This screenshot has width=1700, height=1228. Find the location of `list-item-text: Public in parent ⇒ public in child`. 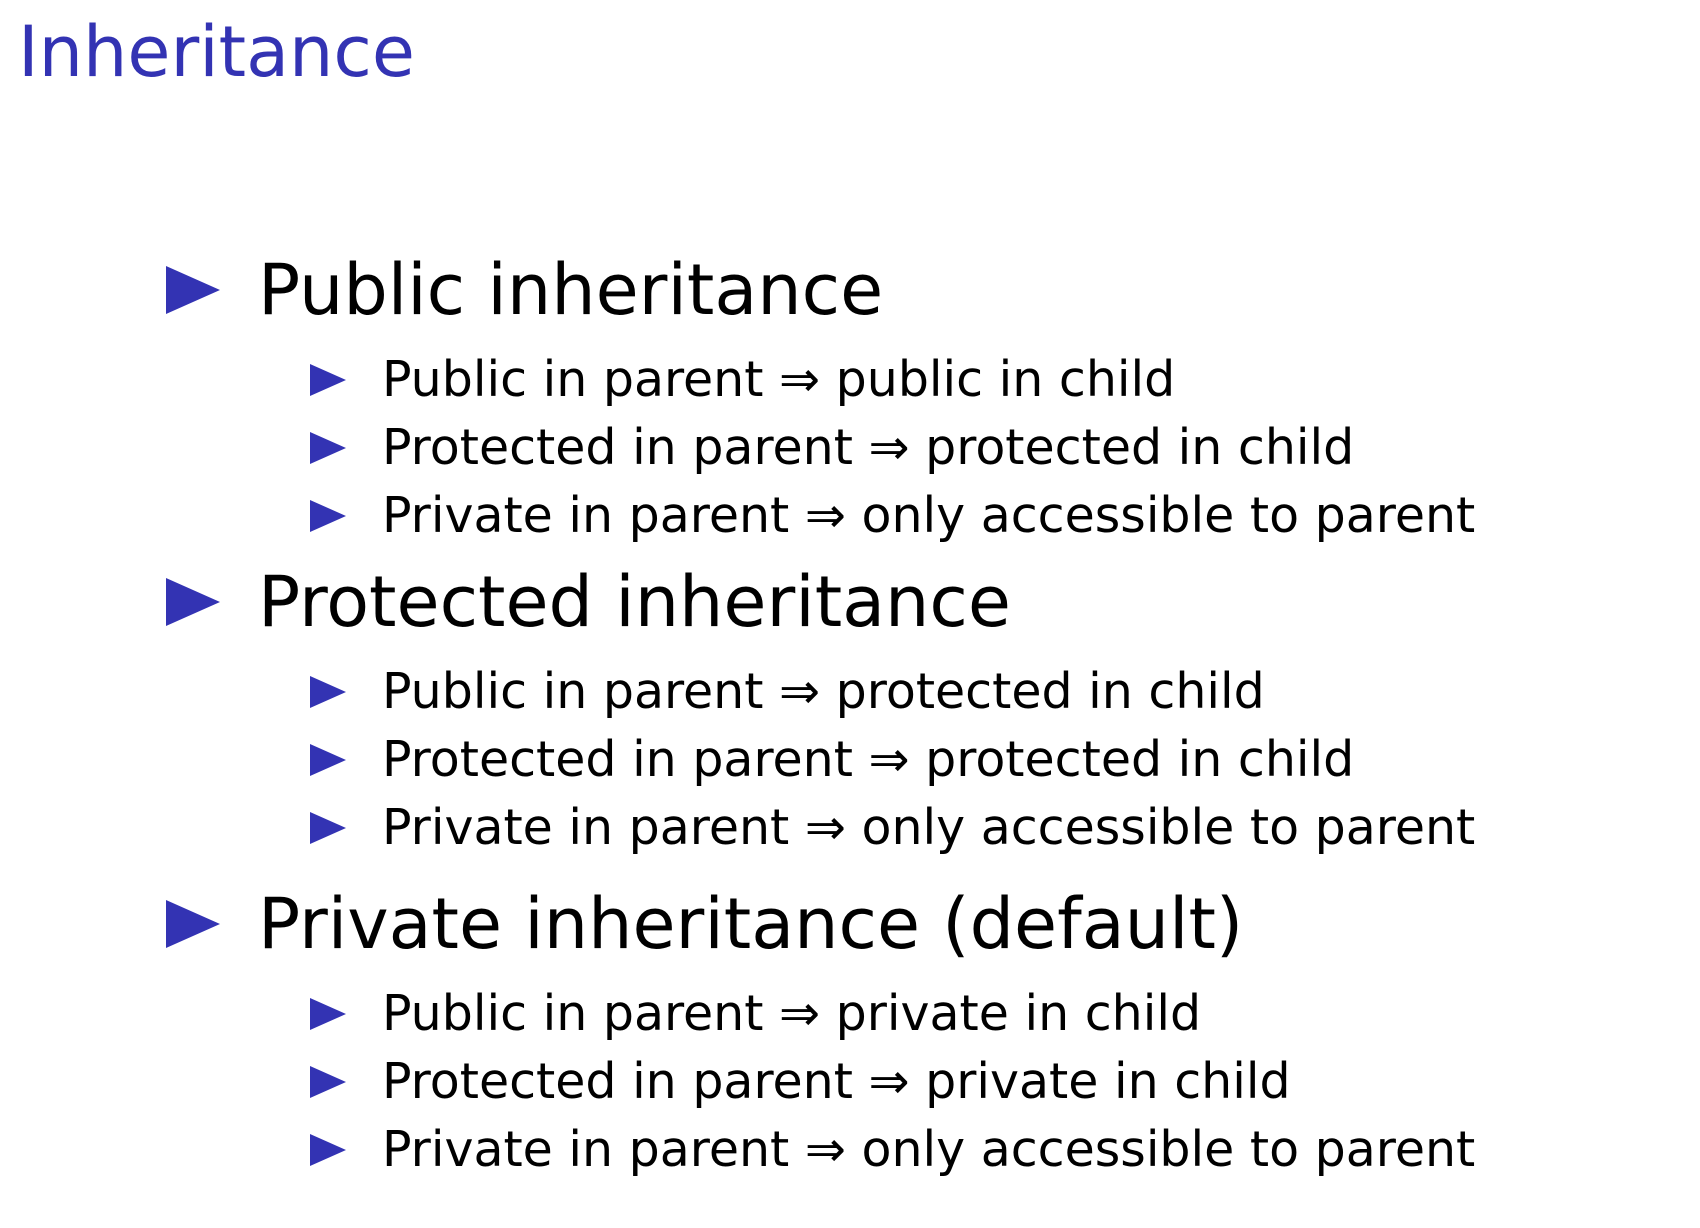

list-item-text: Public in parent ⇒ public in child is located at coordinates (778, 380).